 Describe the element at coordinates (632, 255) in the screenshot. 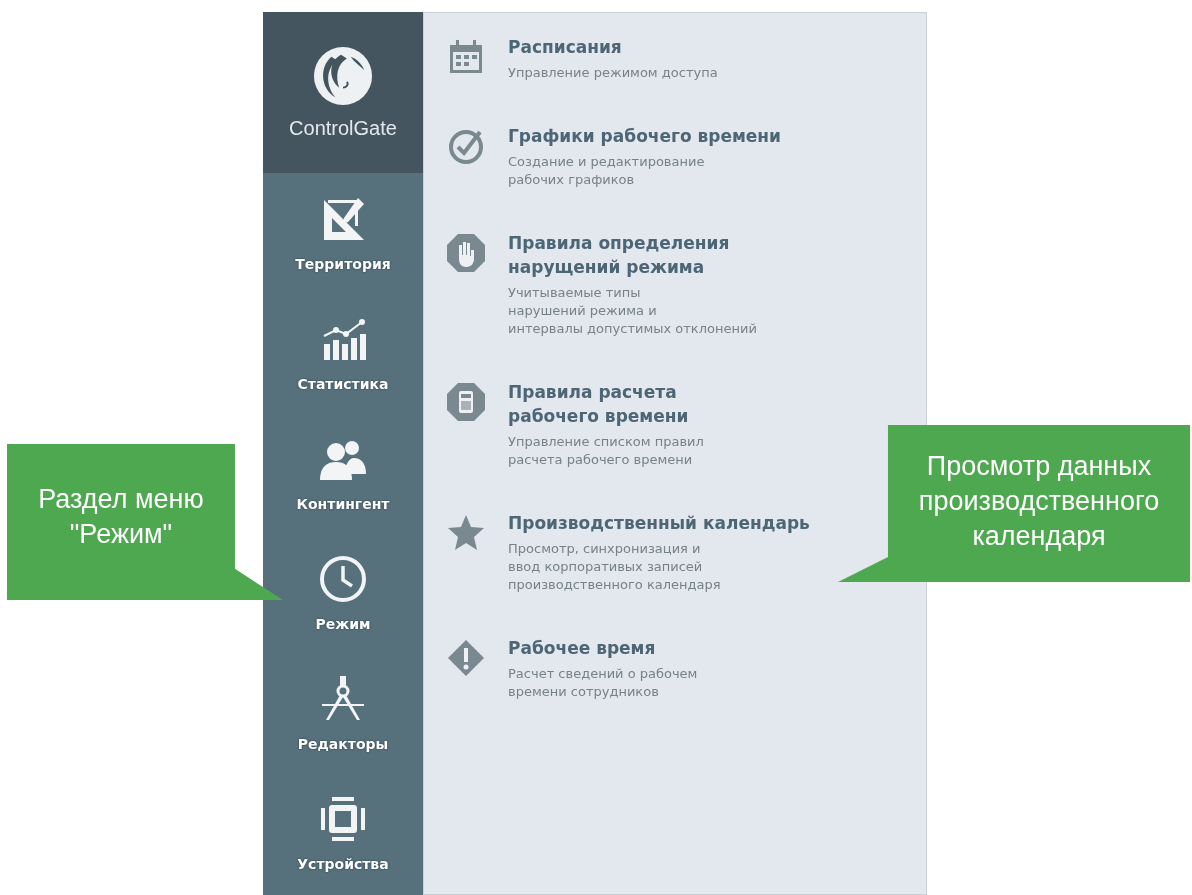

I see `menu-item-title: Правила определения нарущений режима` at that location.